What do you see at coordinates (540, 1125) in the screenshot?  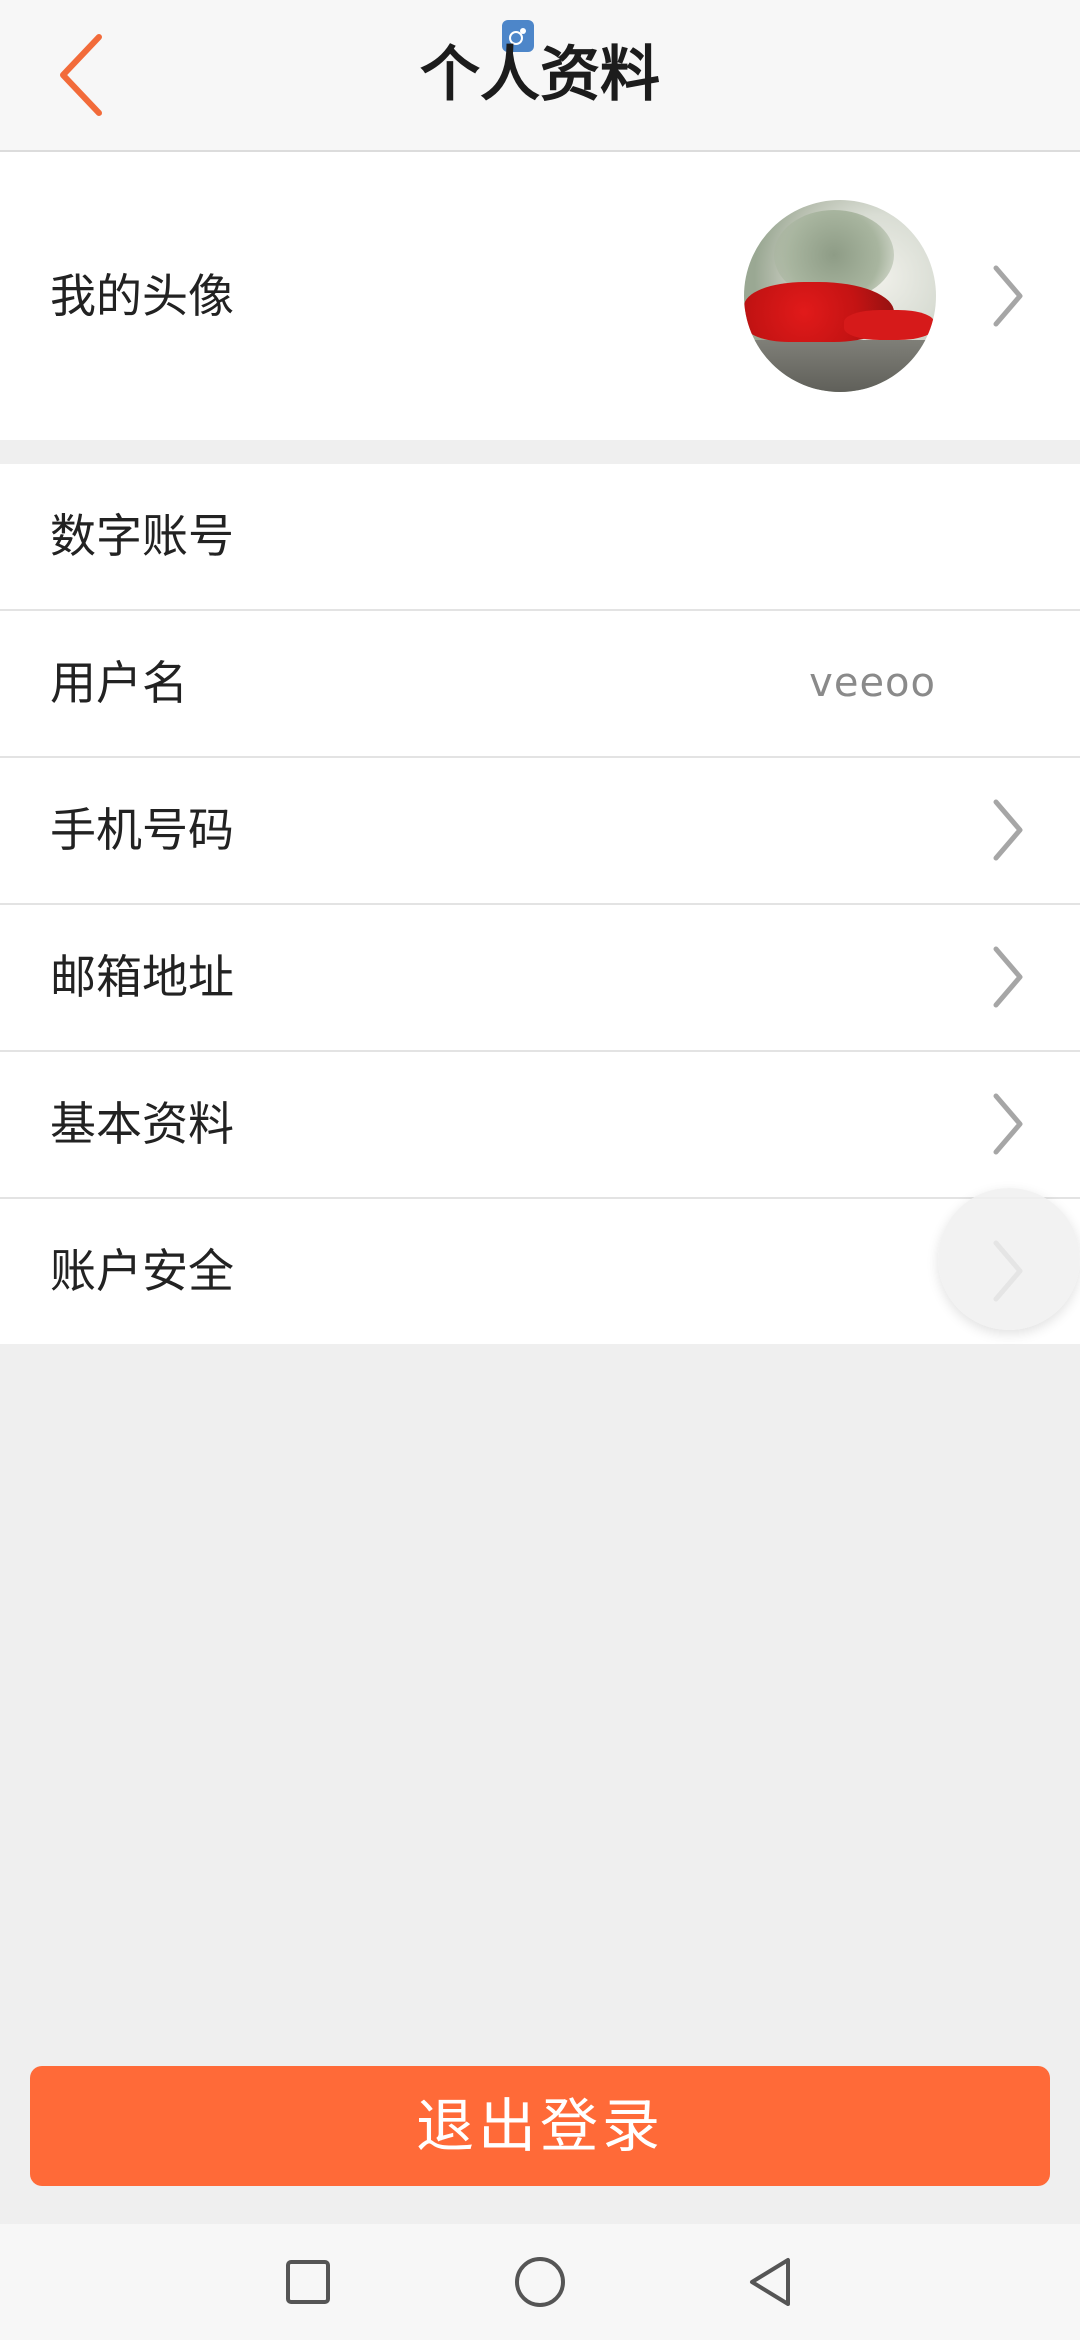 I see `list-item-basic-info: 基本资料` at bounding box center [540, 1125].